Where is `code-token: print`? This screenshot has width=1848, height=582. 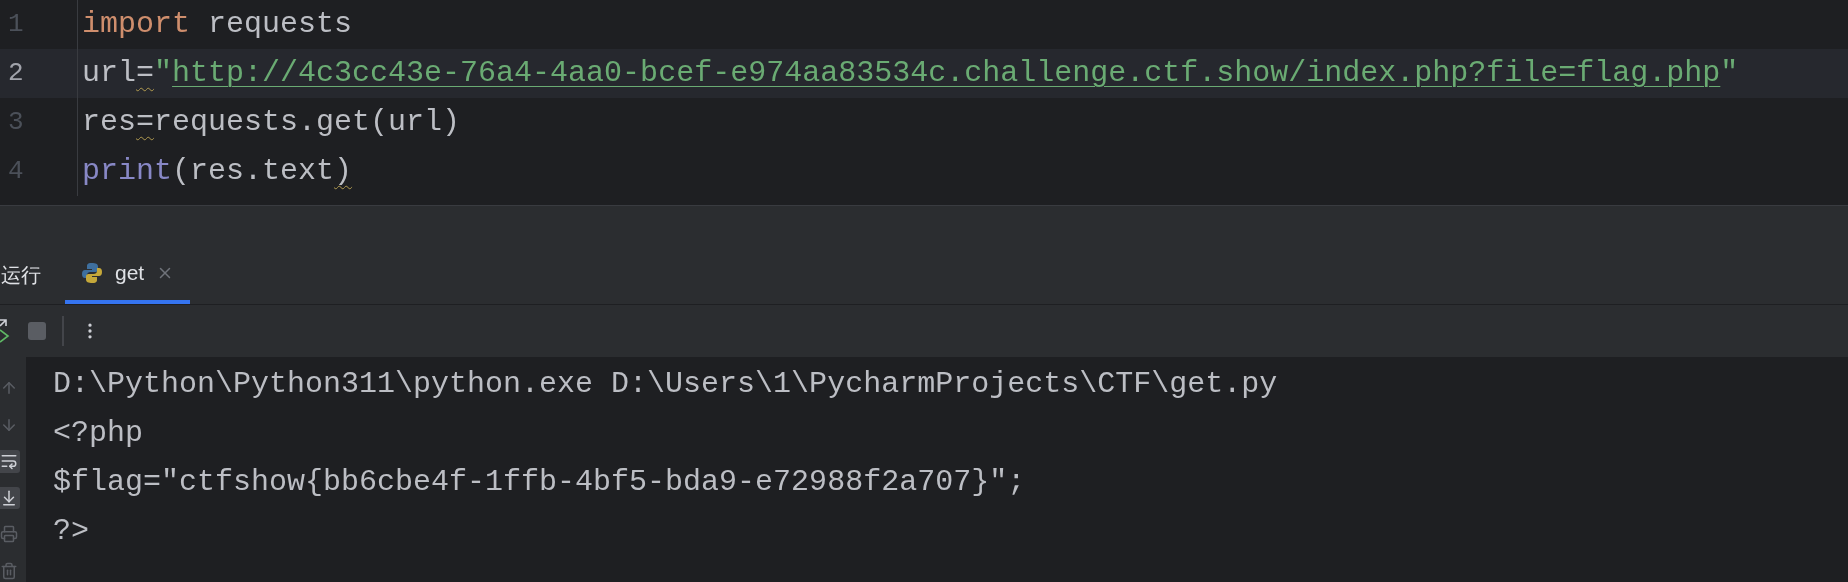
code-token: print is located at coordinates (127, 171).